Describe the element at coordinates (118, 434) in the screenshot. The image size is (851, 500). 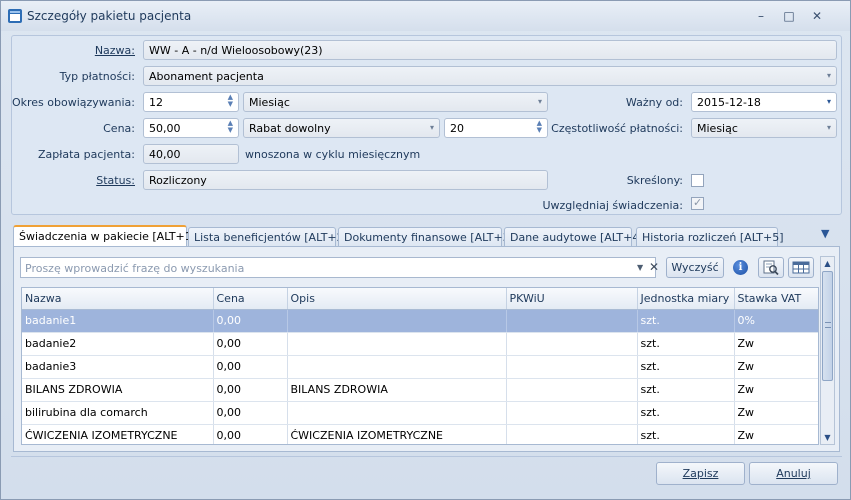
I see `cell-name: ĆWICZENIA IZOMETRYCZNE` at that location.